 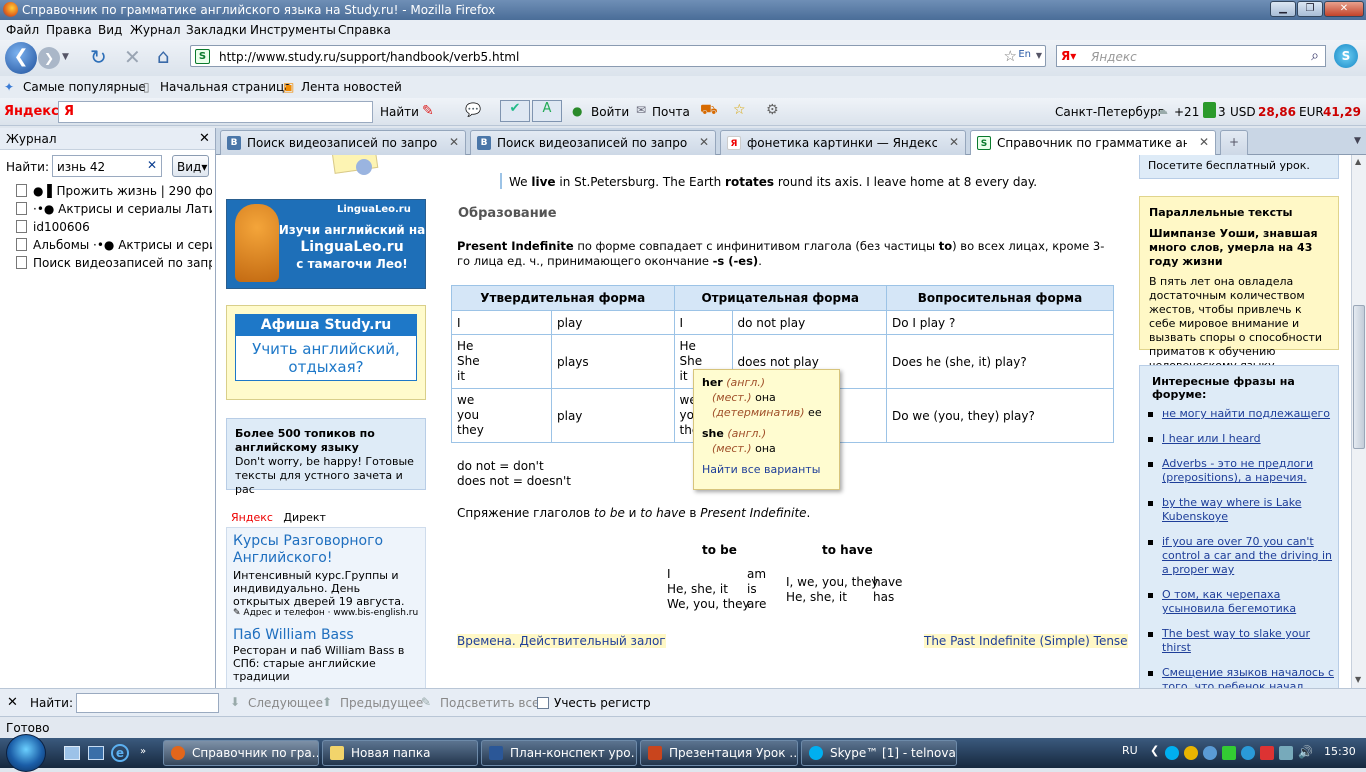 I want to click on find-next-button: Следующее, so click(x=285, y=703).